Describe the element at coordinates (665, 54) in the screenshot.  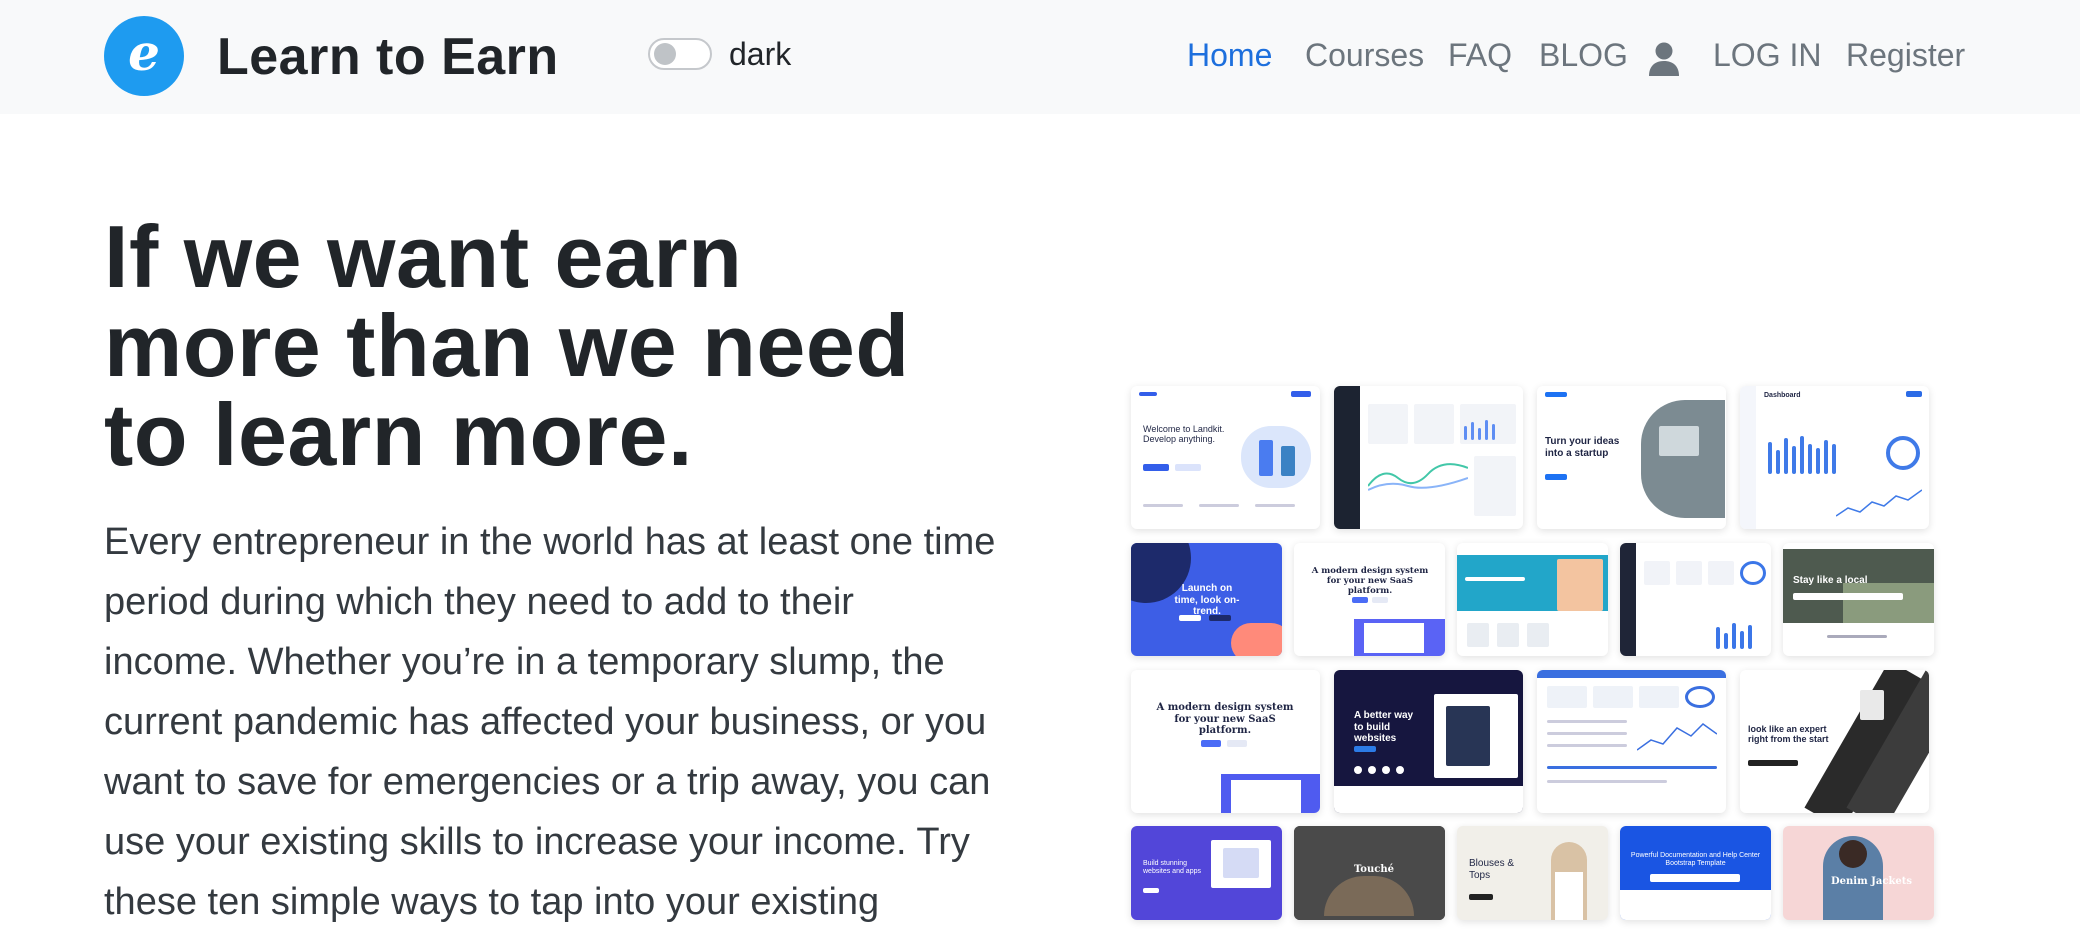
I see `toggle-knob` at that location.